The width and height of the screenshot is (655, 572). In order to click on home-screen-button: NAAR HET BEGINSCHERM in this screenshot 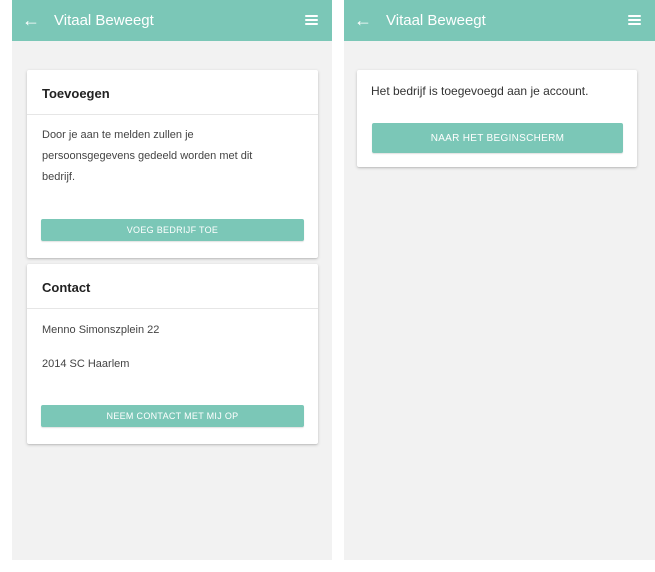, I will do `click(497, 138)`.